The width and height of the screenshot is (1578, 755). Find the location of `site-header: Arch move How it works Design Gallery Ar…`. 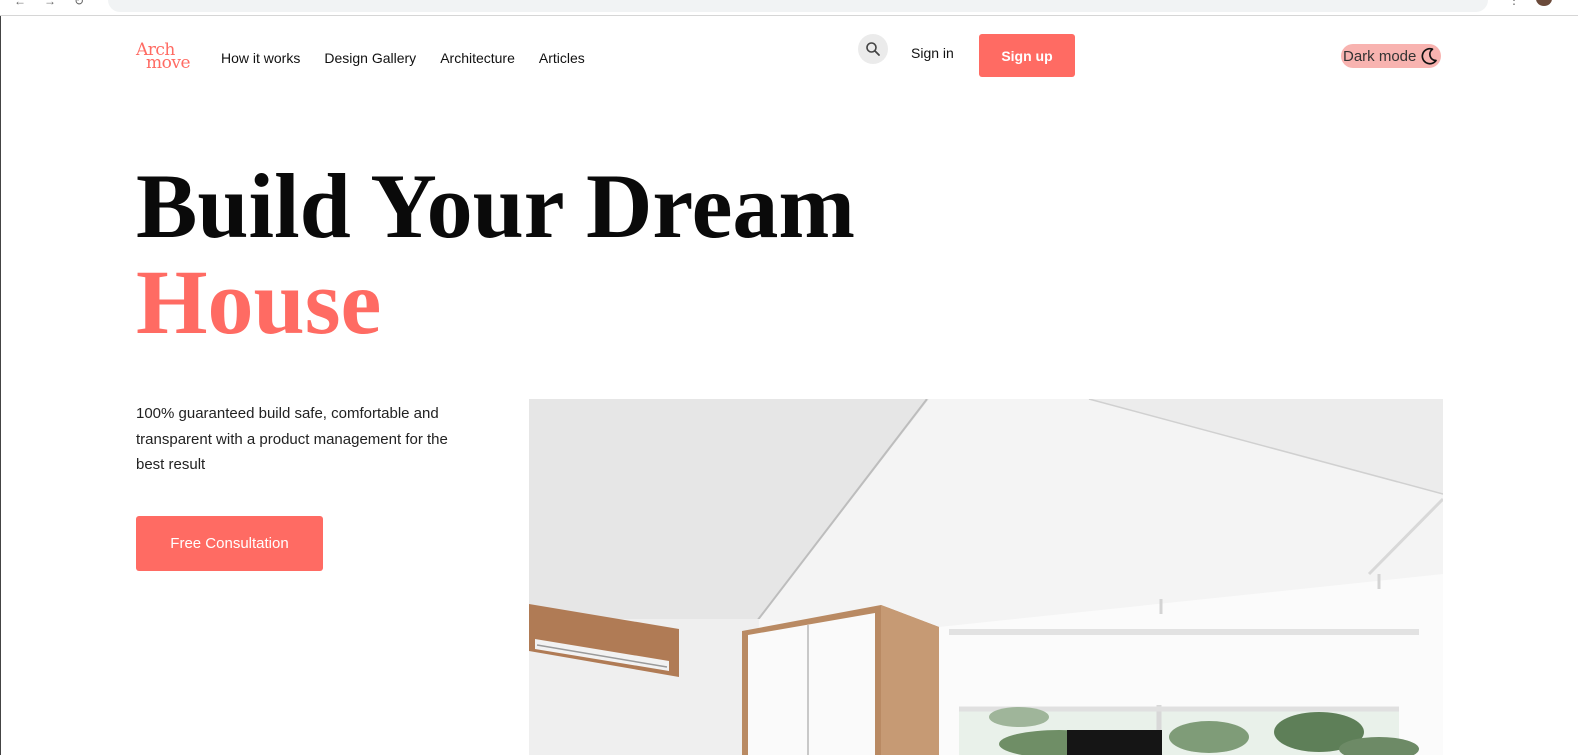

site-header: Arch move How it works Design Gallery Ar… is located at coordinates (789, 56).